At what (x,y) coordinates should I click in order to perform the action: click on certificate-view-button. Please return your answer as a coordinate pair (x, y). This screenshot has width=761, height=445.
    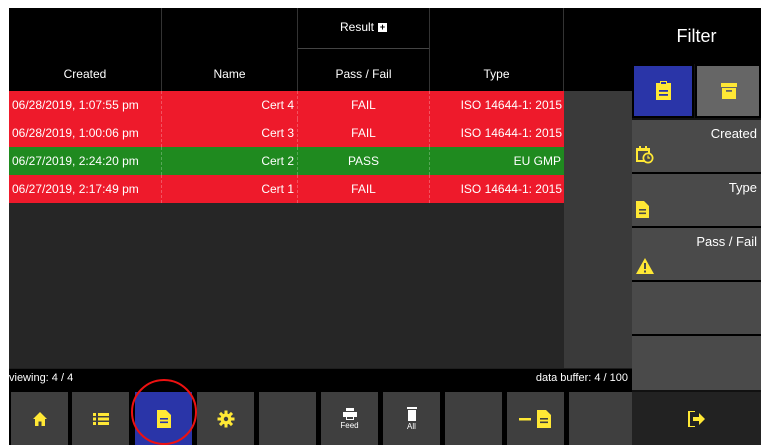
    Looking at the image, I should click on (663, 91).